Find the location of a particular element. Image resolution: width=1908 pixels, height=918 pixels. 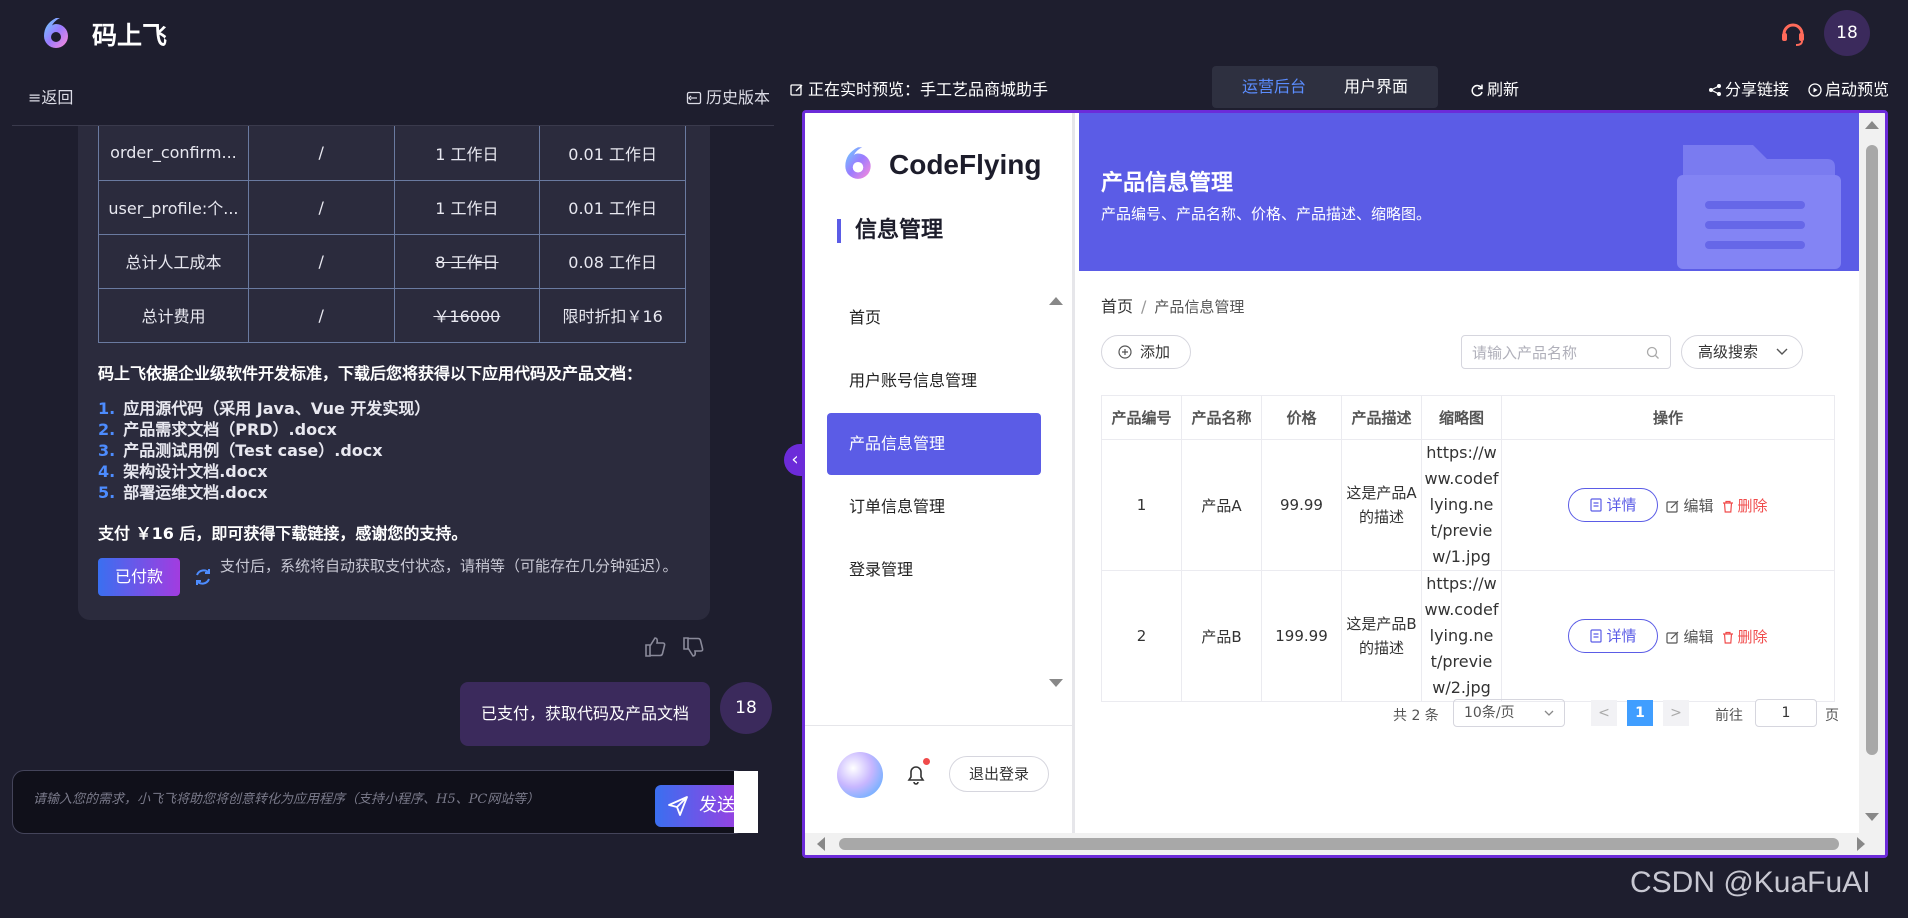

history-icon is located at coordinates (694, 98).